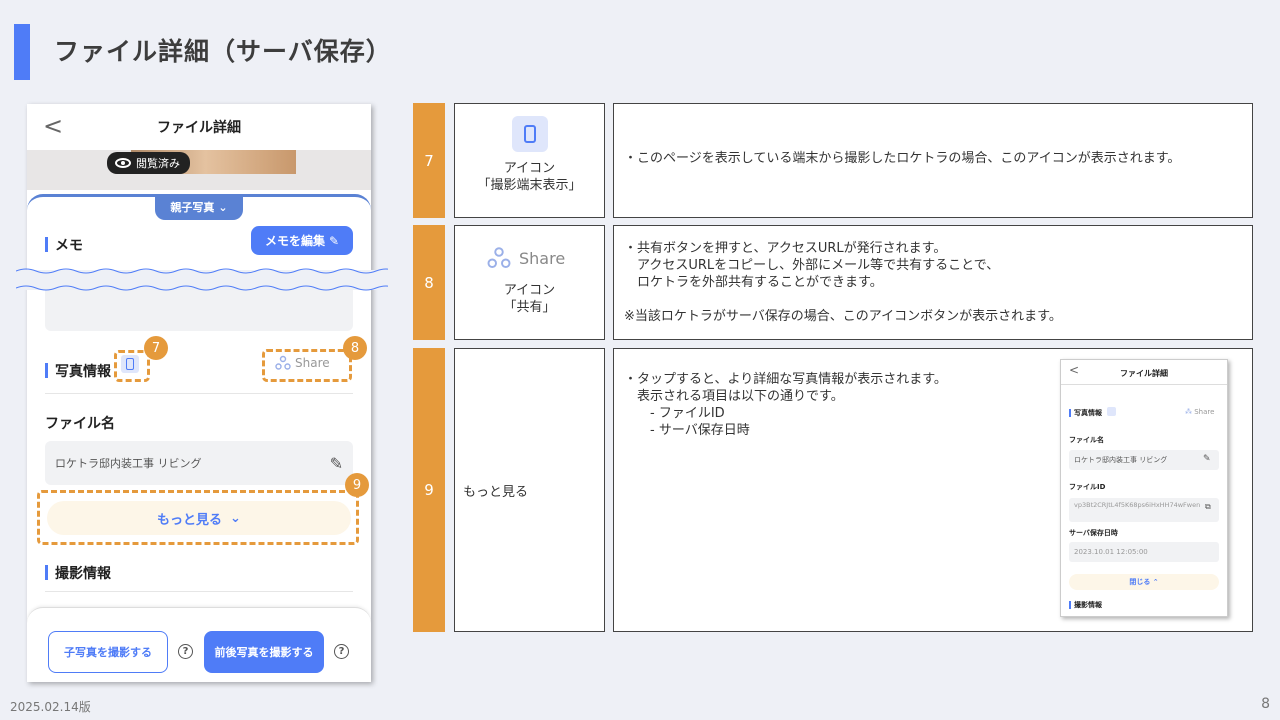 The image size is (1280, 720). What do you see at coordinates (1087, 487) in the screenshot?
I see `mini-fileid-label: ファイルID` at bounding box center [1087, 487].